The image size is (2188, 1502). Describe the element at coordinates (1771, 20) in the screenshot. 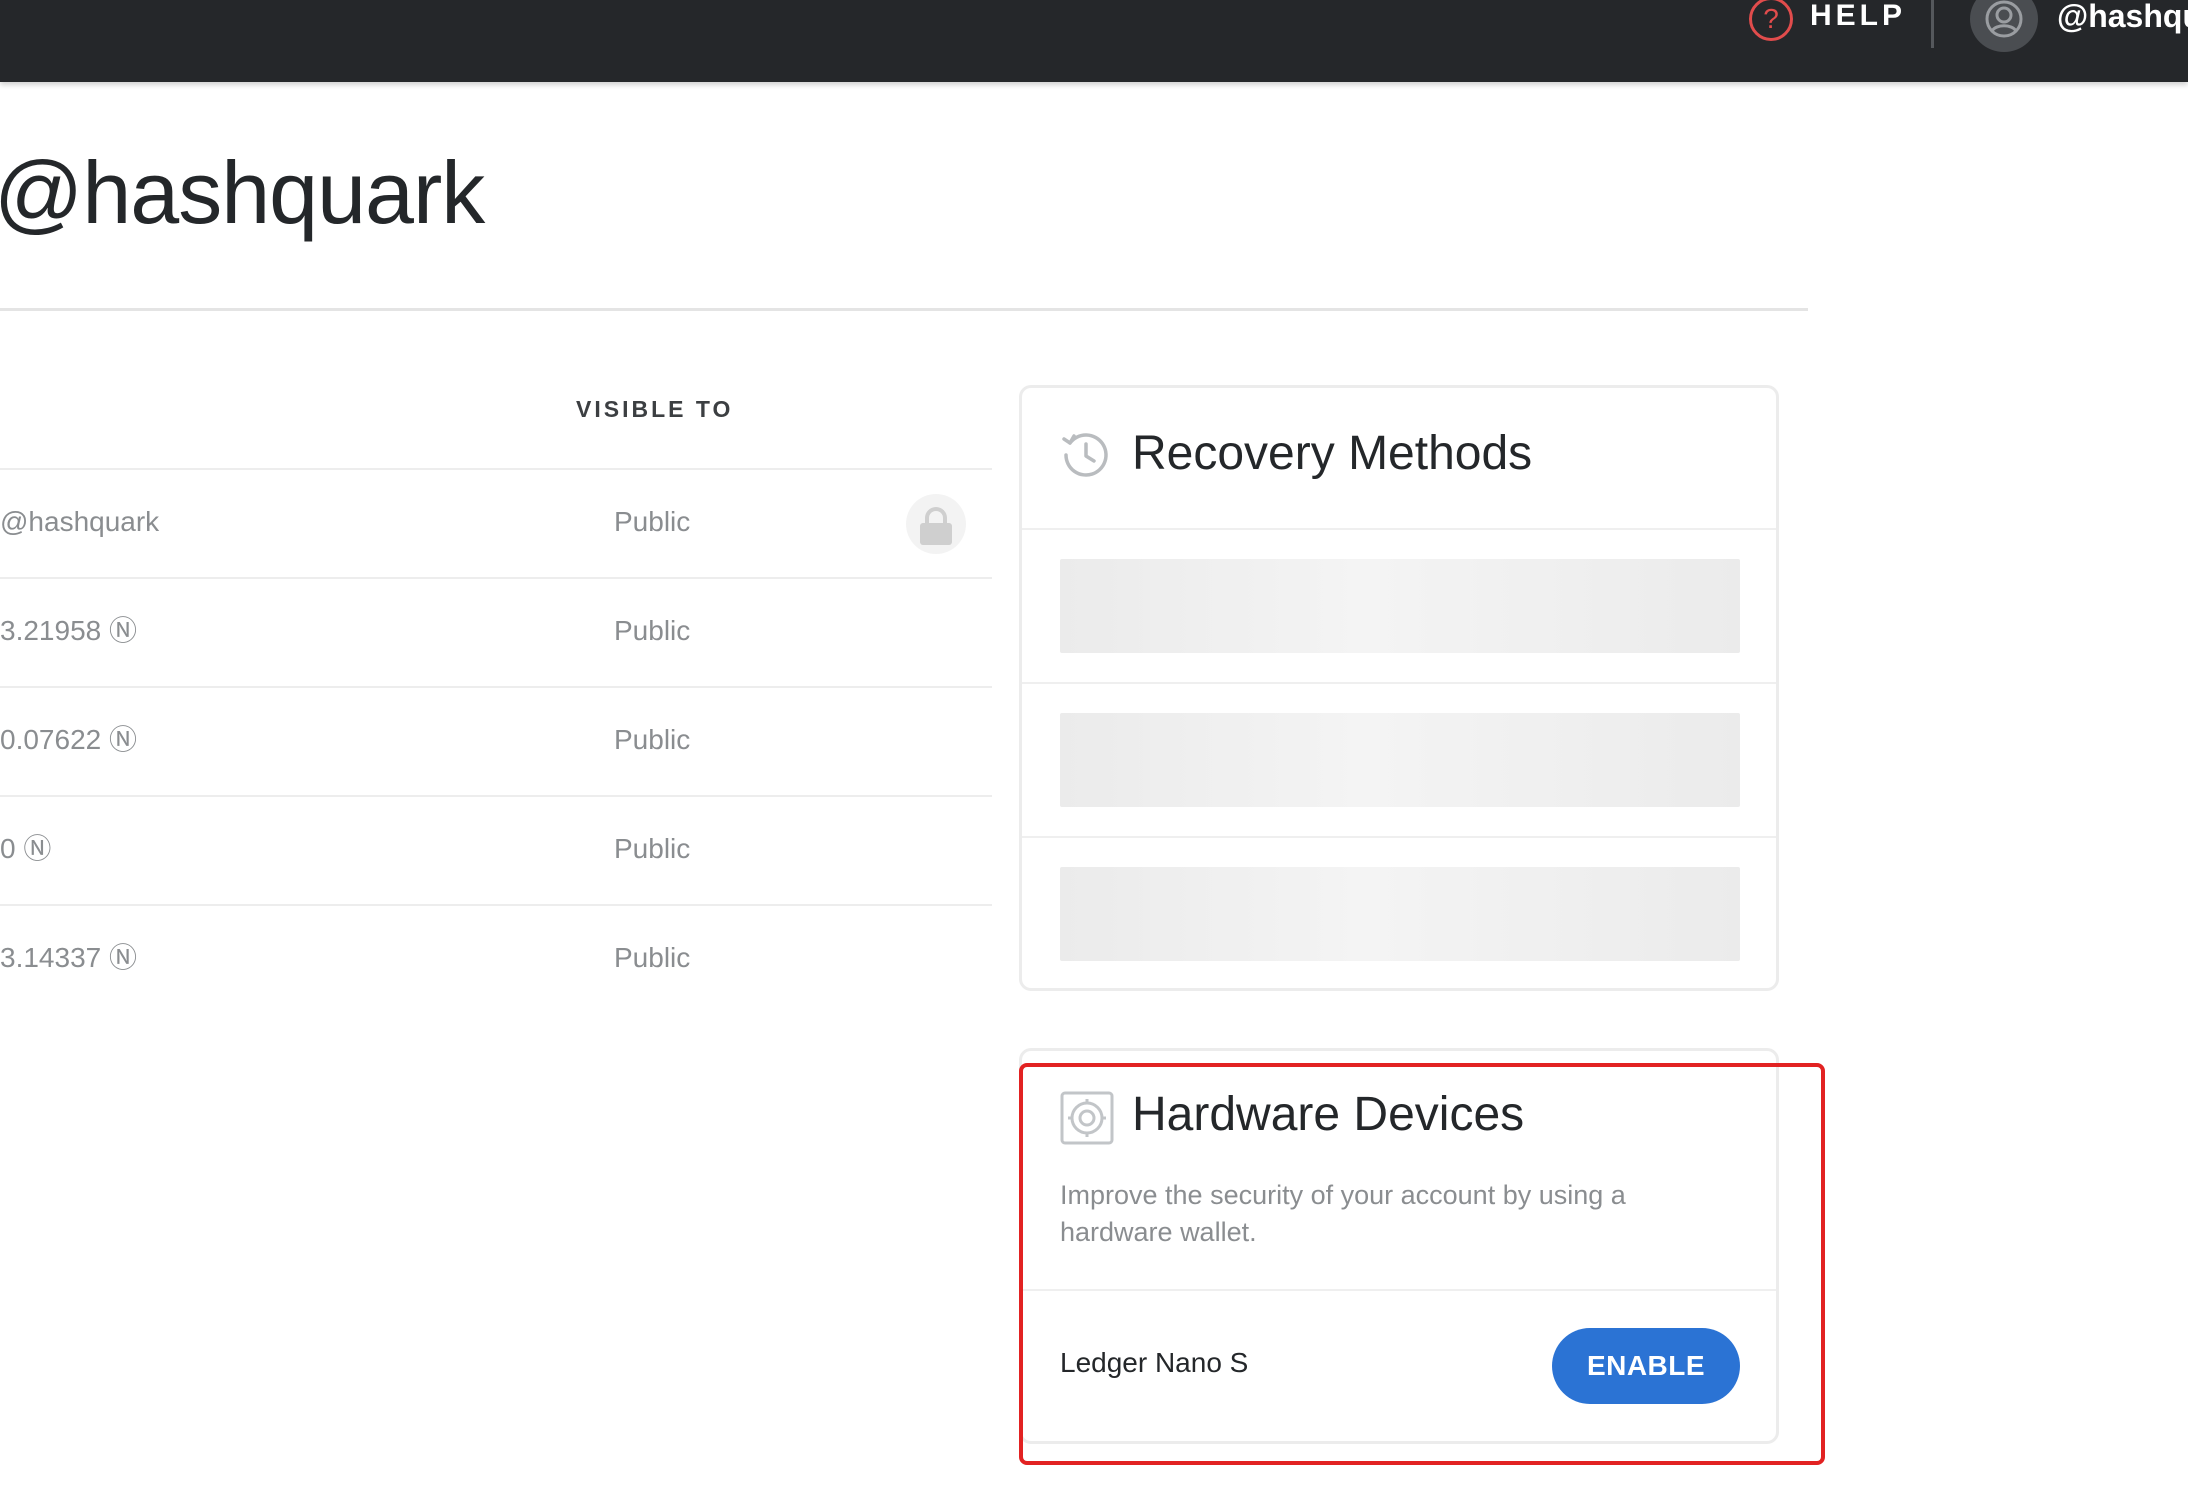

I see `help-icon: ?` at that location.